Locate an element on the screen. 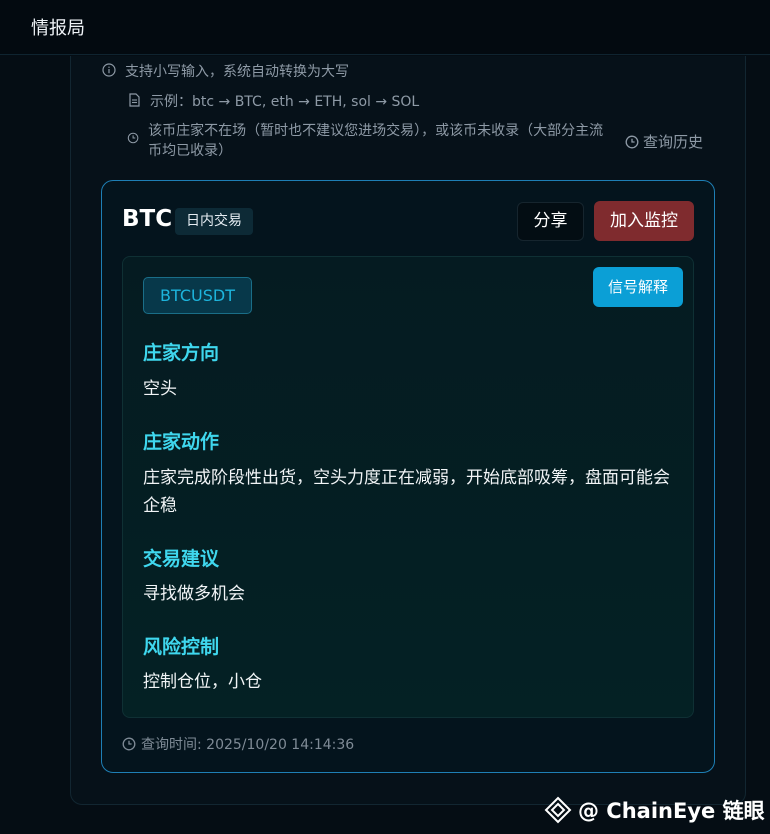 The height and width of the screenshot is (834, 770). section-body-direction: 空头 is located at coordinates (160, 389).